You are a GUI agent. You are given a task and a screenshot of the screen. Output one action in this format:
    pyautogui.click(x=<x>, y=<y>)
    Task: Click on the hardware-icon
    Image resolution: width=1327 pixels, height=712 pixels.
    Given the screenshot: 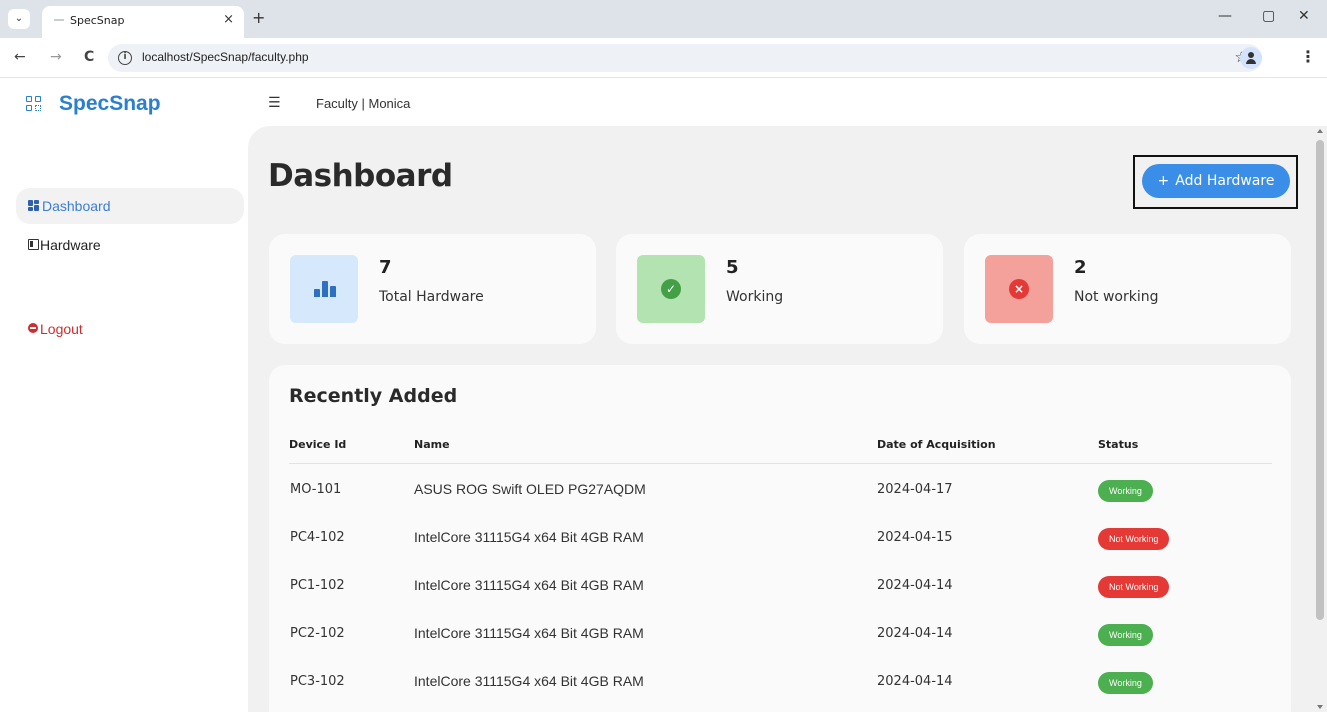 What is the action you would take?
    pyautogui.click(x=33, y=244)
    